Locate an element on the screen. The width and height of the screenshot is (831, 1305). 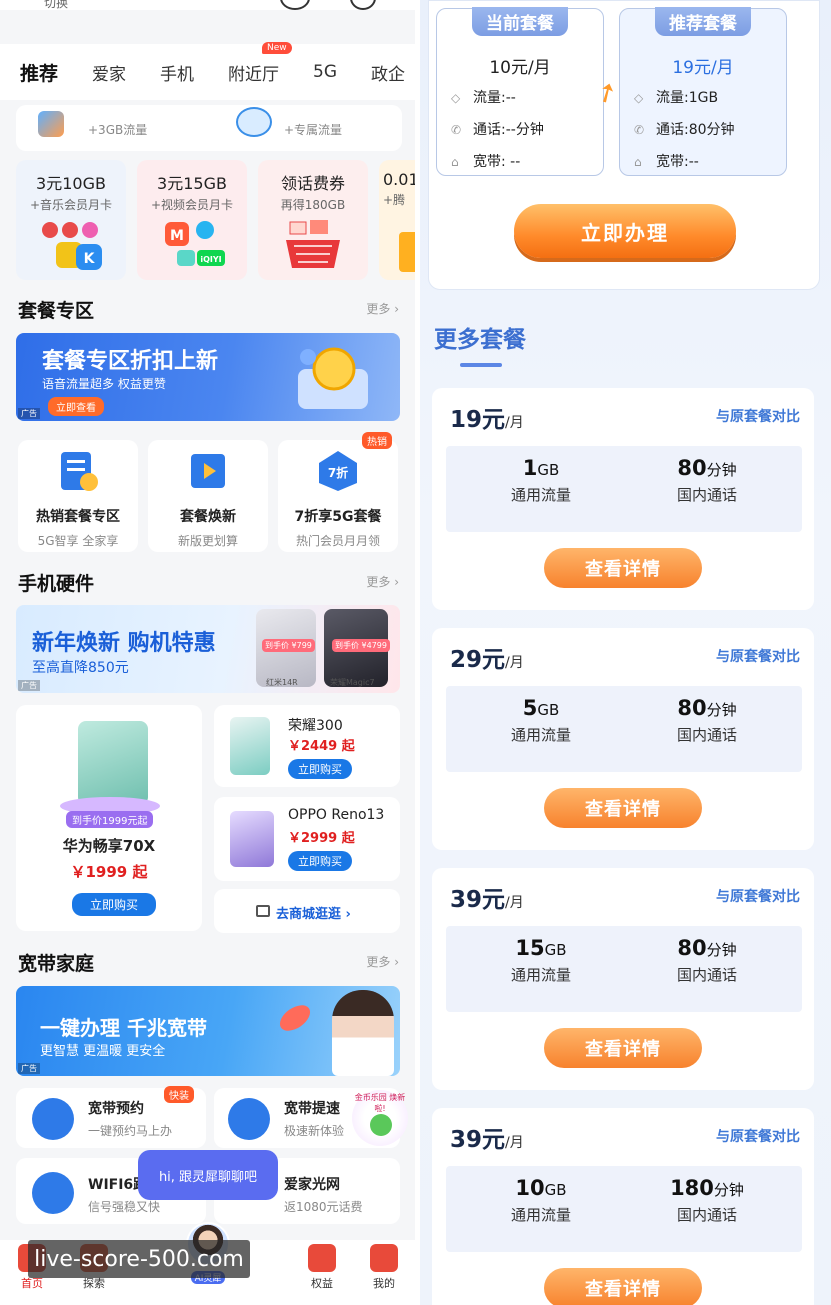
service-hot-plans: 热销套餐专区 5G智享 全家享 is located at coordinates (78, 496).